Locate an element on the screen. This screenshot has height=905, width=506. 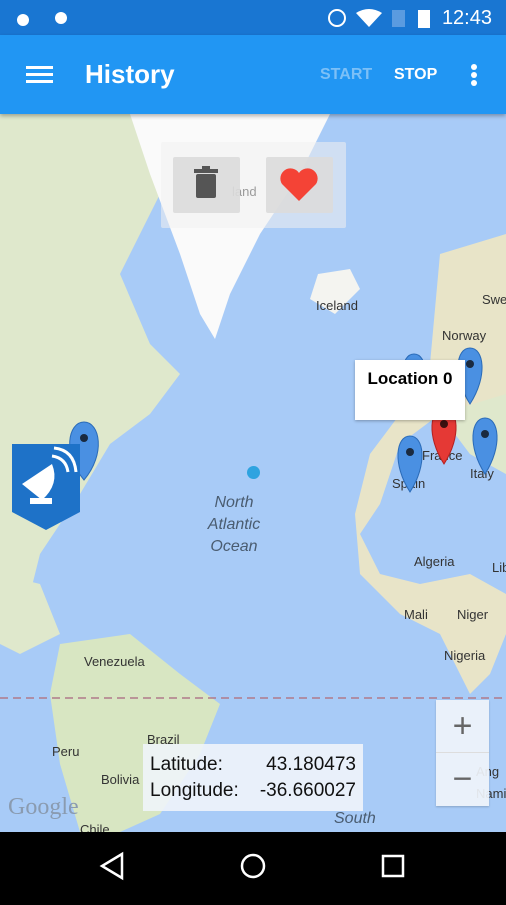
map-label: Lib is located at coordinates (499, 567).